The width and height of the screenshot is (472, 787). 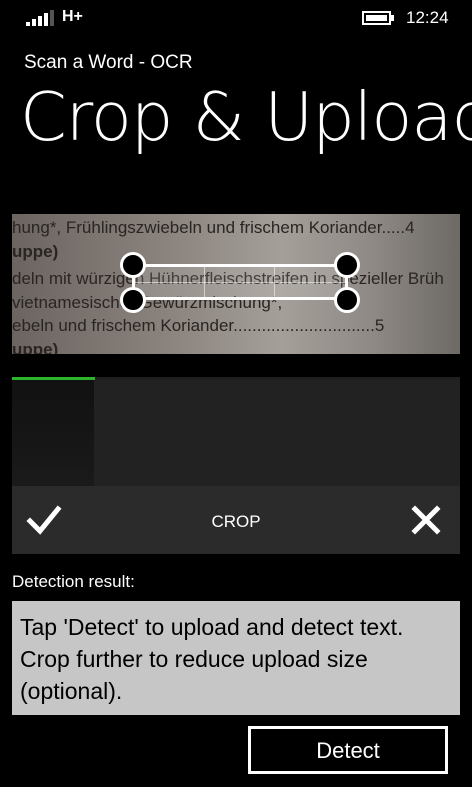 I want to click on crop-label: CROP, so click(x=236, y=521).